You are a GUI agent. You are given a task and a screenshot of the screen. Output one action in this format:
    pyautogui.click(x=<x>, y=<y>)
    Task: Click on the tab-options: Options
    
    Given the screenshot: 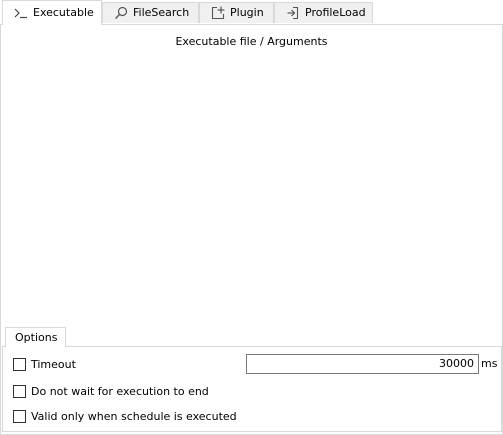 What is the action you would take?
    pyautogui.click(x=35, y=337)
    